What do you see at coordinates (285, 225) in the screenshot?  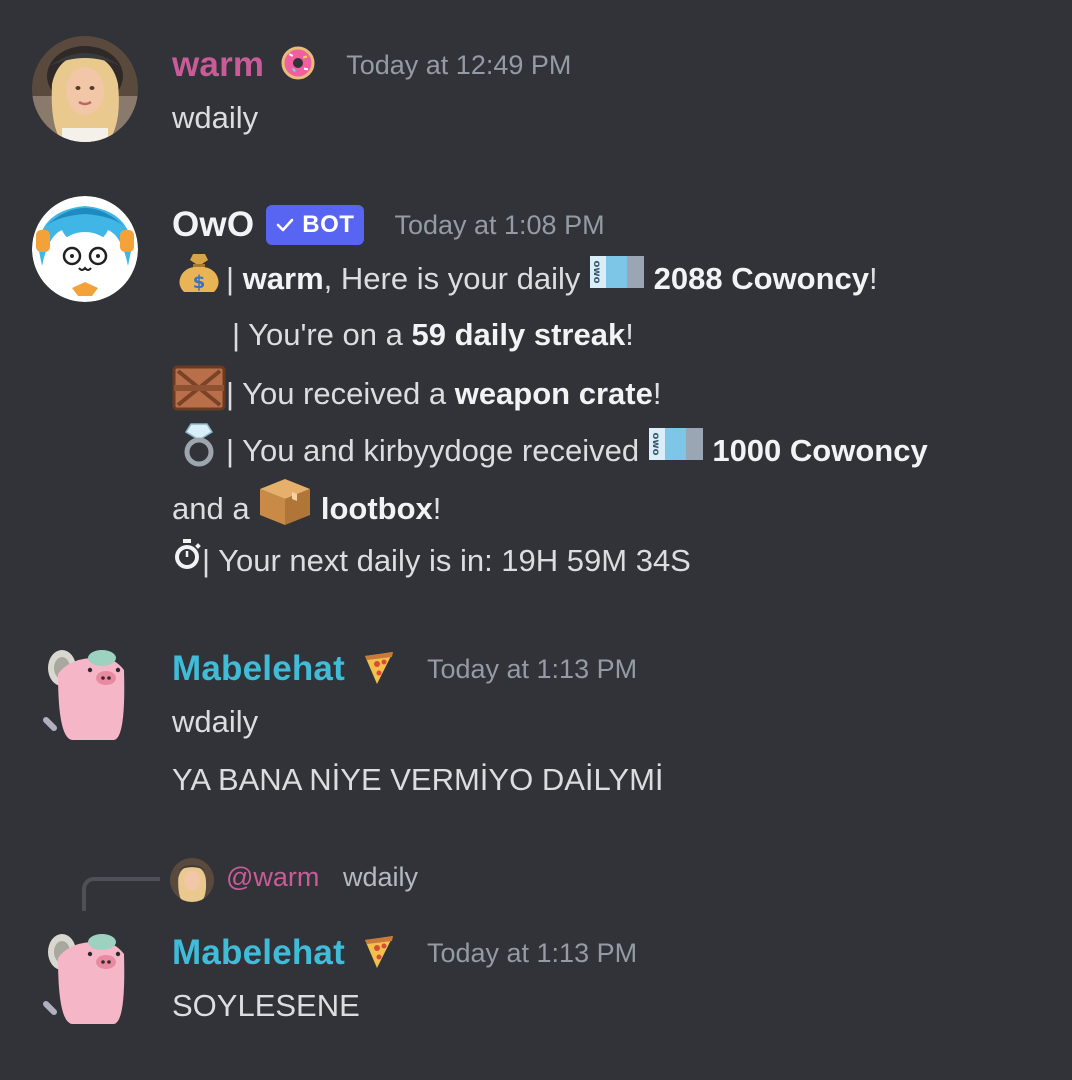 I see `verified-check-icon` at bounding box center [285, 225].